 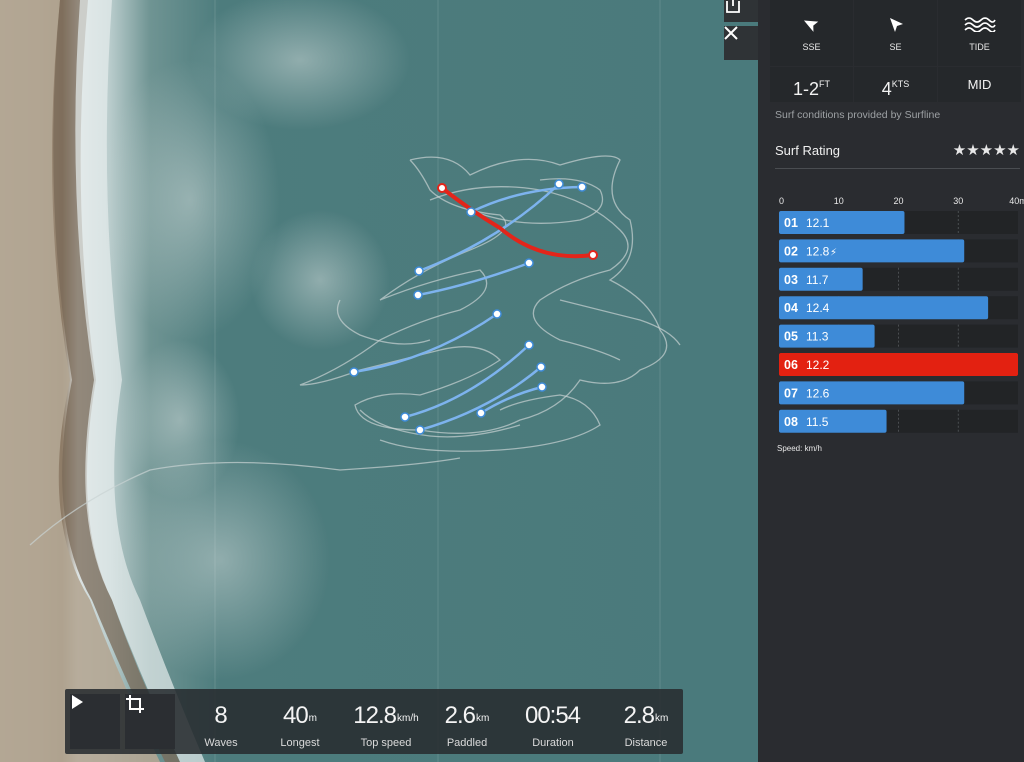 What do you see at coordinates (817, 422) in the screenshot?
I see `wave-speed: 11.5` at bounding box center [817, 422].